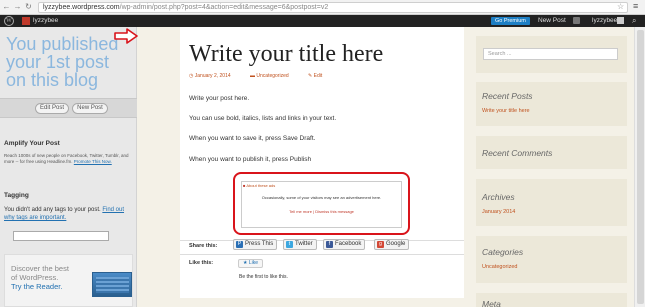 This screenshot has height=307, width=645. I want to click on page-scrollbar, so click(639, 167).